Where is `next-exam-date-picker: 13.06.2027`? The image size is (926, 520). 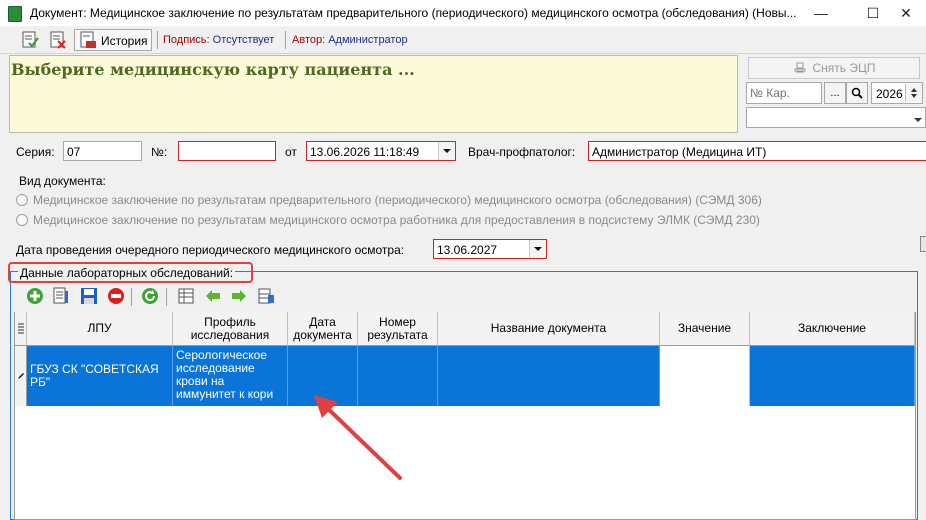 next-exam-date-picker: 13.06.2027 is located at coordinates (490, 249).